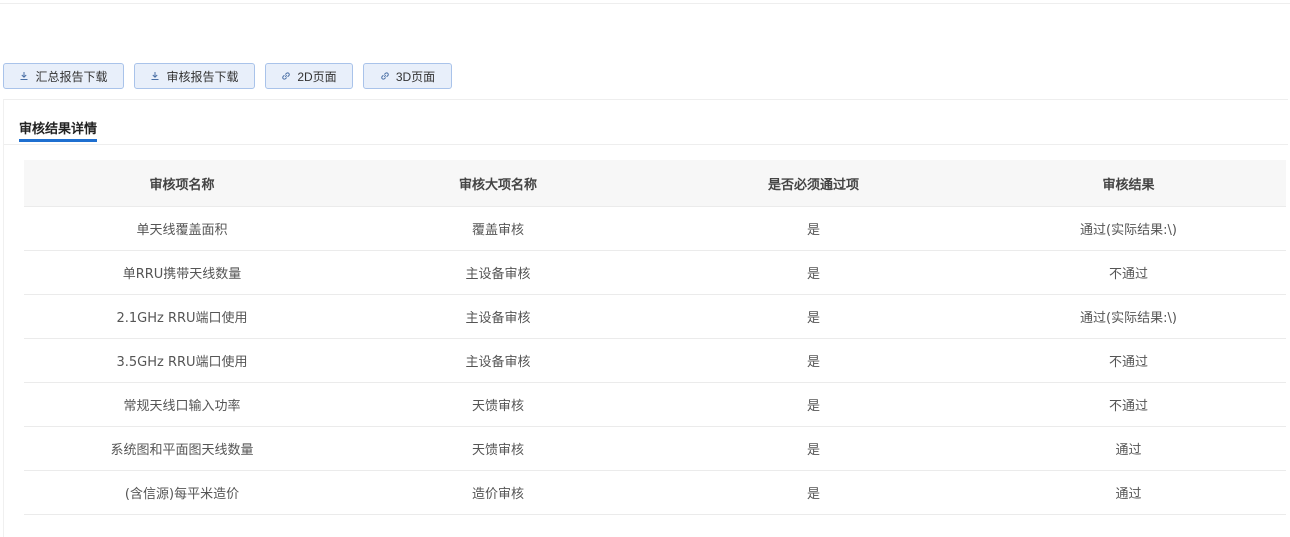  Describe the element at coordinates (813, 183) in the screenshot. I see `column-header-mandatory: 是否必须通过项` at that location.